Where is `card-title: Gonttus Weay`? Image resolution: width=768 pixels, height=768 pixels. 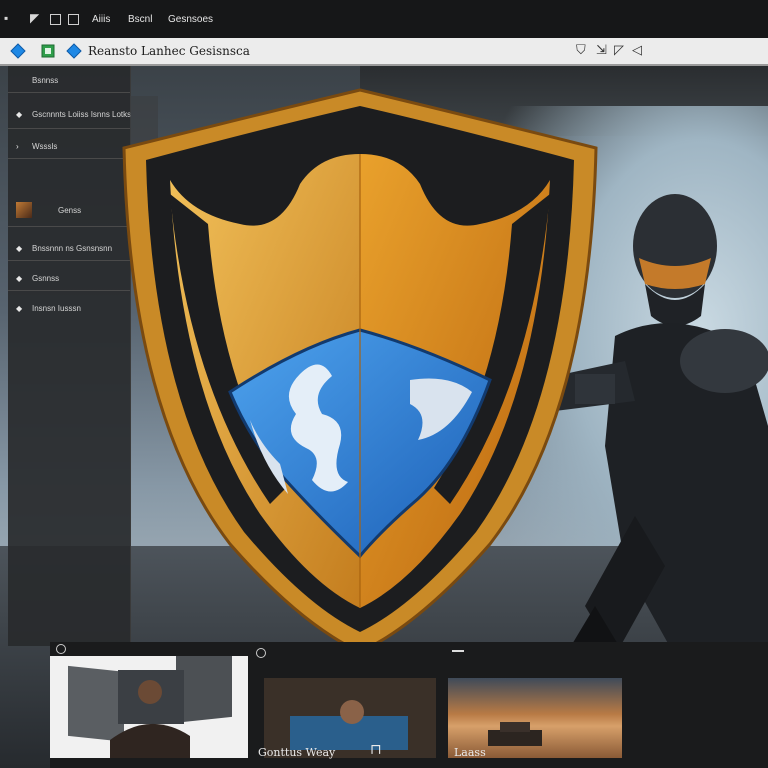 card-title: Gonttus Weay is located at coordinates (297, 752).